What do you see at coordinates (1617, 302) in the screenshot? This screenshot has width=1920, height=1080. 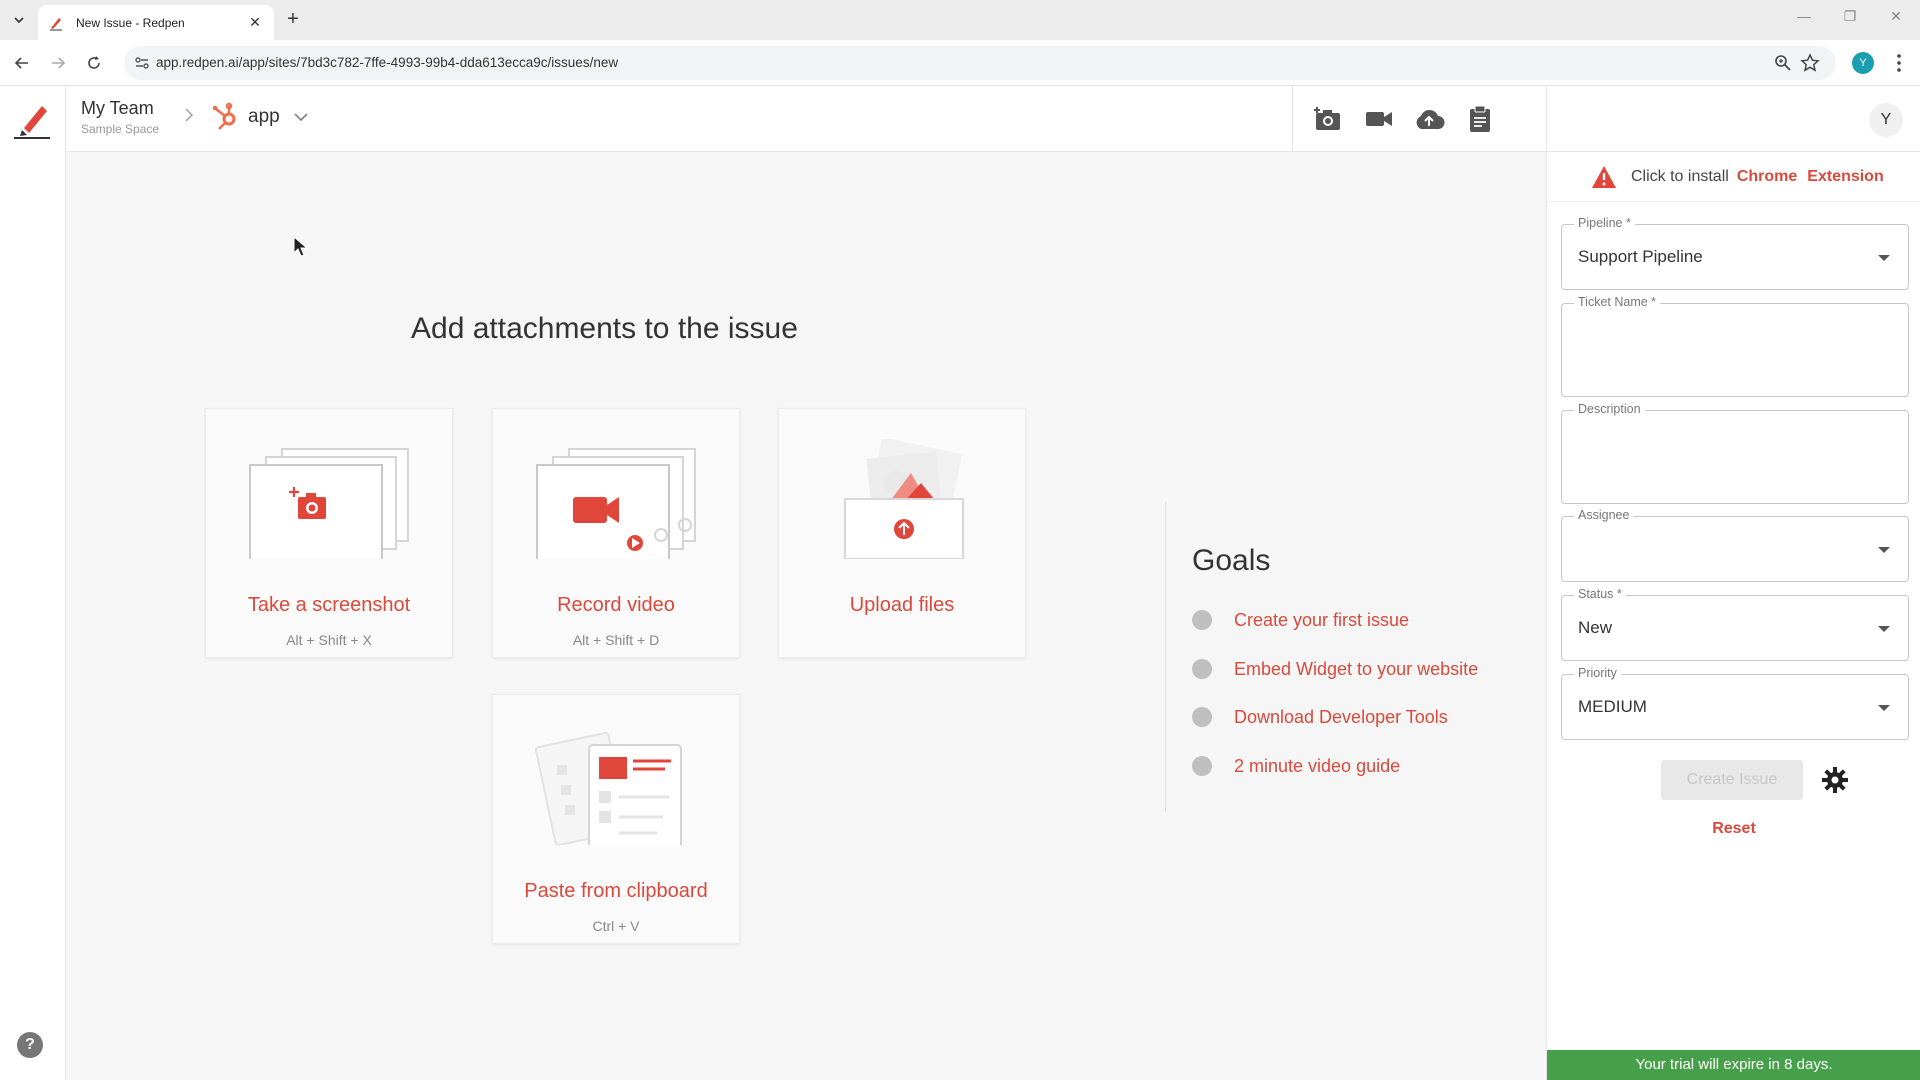 I see `ticket-name-label: Ticket Name *` at bounding box center [1617, 302].